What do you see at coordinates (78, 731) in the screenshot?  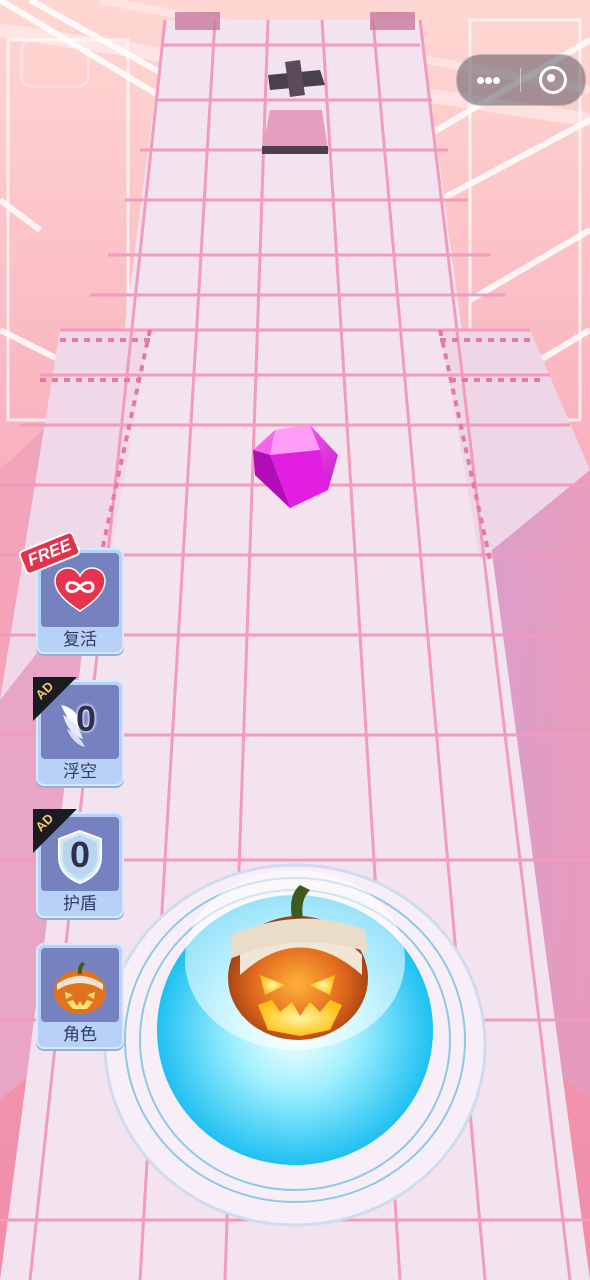 I see `float-button: 0 AD 浮空` at bounding box center [78, 731].